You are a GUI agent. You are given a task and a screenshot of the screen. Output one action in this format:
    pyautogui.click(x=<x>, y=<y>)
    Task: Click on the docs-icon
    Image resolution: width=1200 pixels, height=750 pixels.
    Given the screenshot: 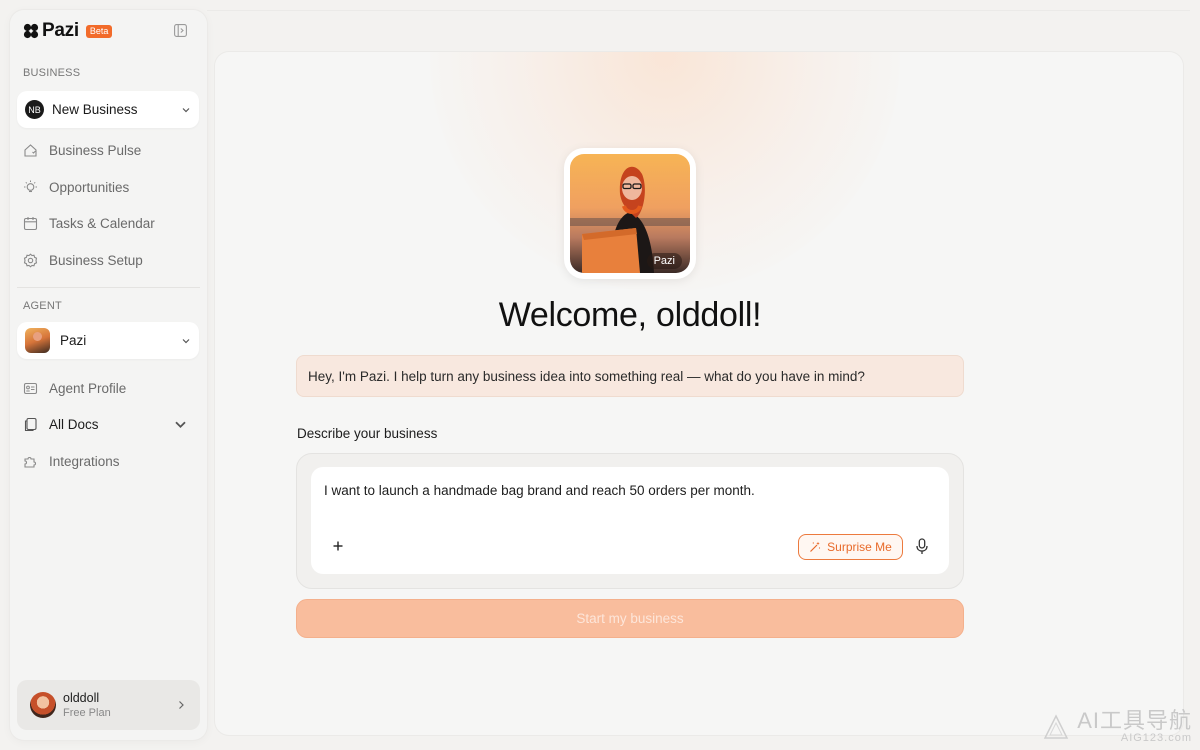 What is the action you would take?
    pyautogui.click(x=30, y=424)
    